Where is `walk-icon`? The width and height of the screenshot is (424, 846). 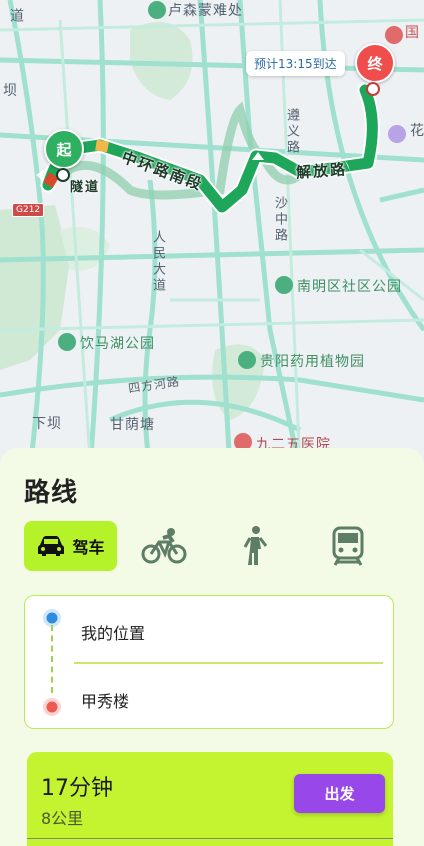 walk-icon is located at coordinates (255, 545).